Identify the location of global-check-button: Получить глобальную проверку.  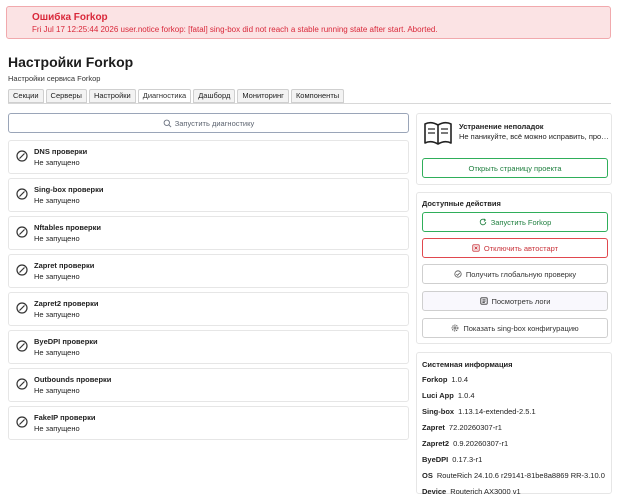
(515, 274).